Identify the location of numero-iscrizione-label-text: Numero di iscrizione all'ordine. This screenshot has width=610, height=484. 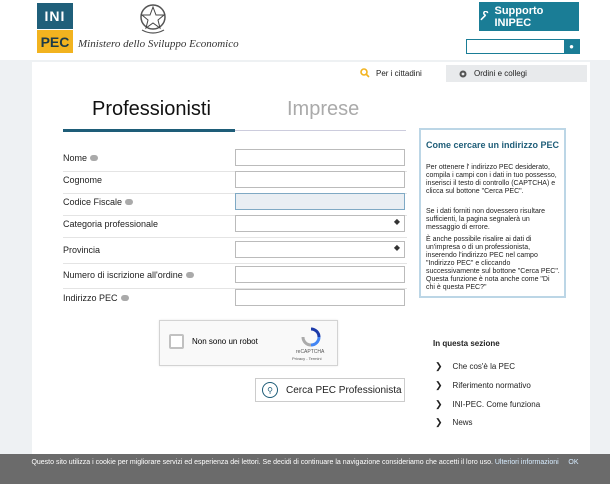
(123, 275).